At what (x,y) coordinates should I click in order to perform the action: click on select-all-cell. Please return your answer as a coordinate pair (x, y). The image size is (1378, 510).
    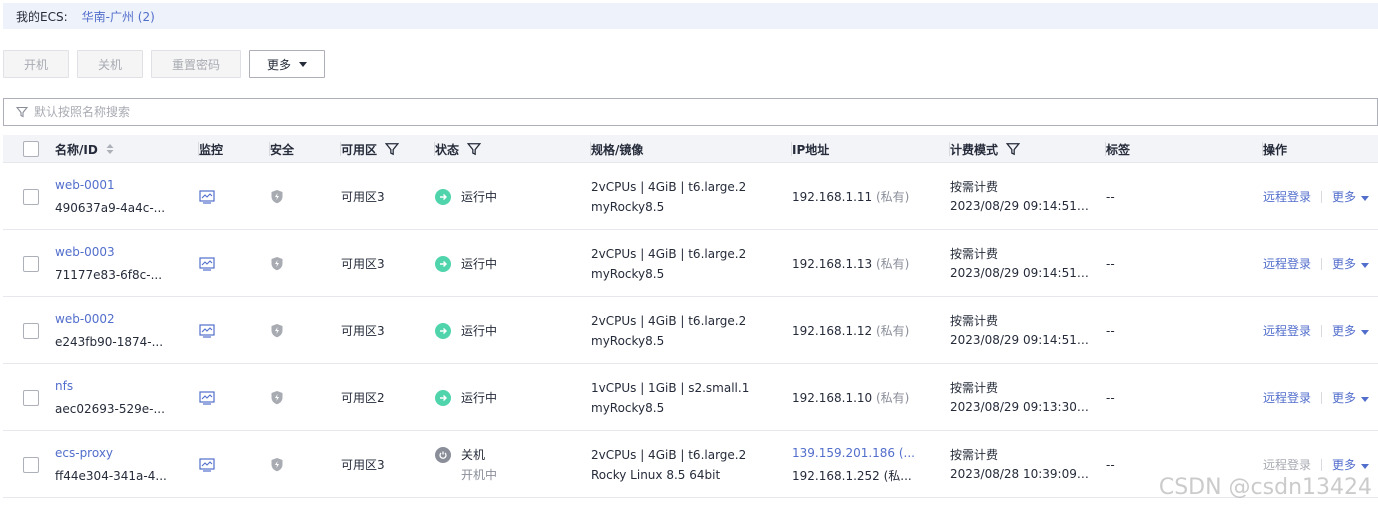
    Looking at the image, I should click on (31, 149).